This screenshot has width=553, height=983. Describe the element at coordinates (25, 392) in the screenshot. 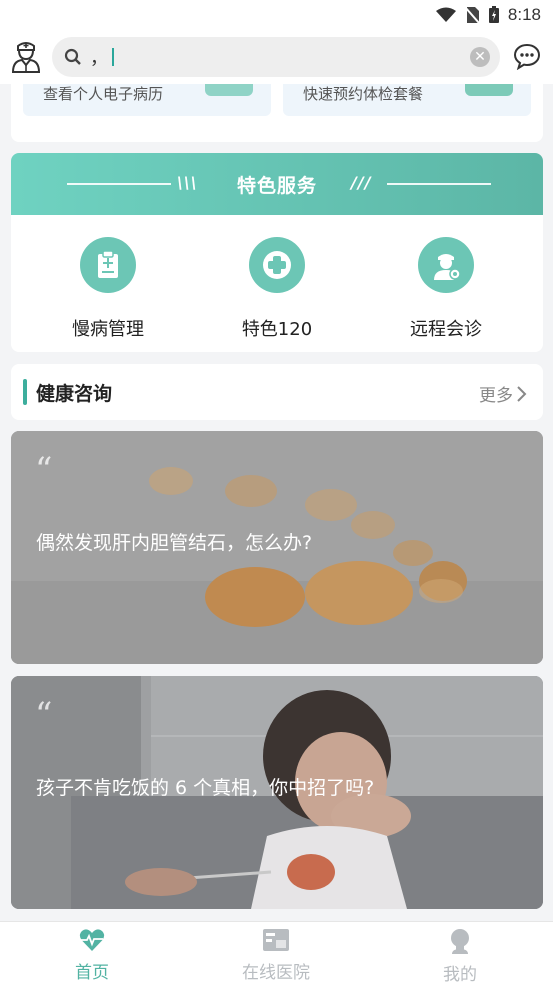

I see `section-accent-bar` at that location.